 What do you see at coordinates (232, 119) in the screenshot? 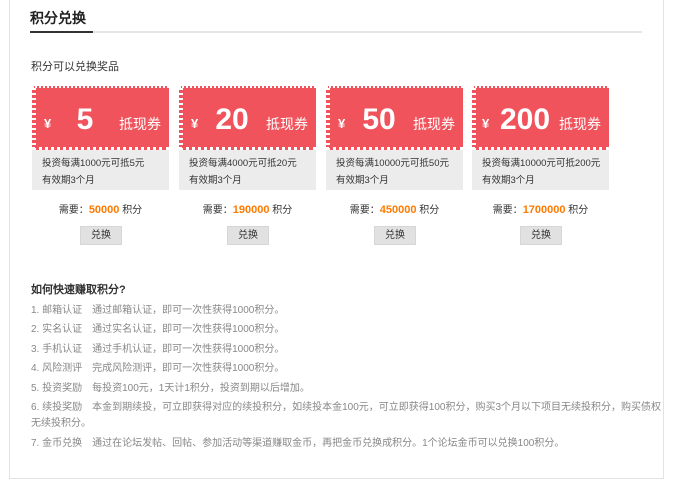
I see `coupon-amount: 20` at bounding box center [232, 119].